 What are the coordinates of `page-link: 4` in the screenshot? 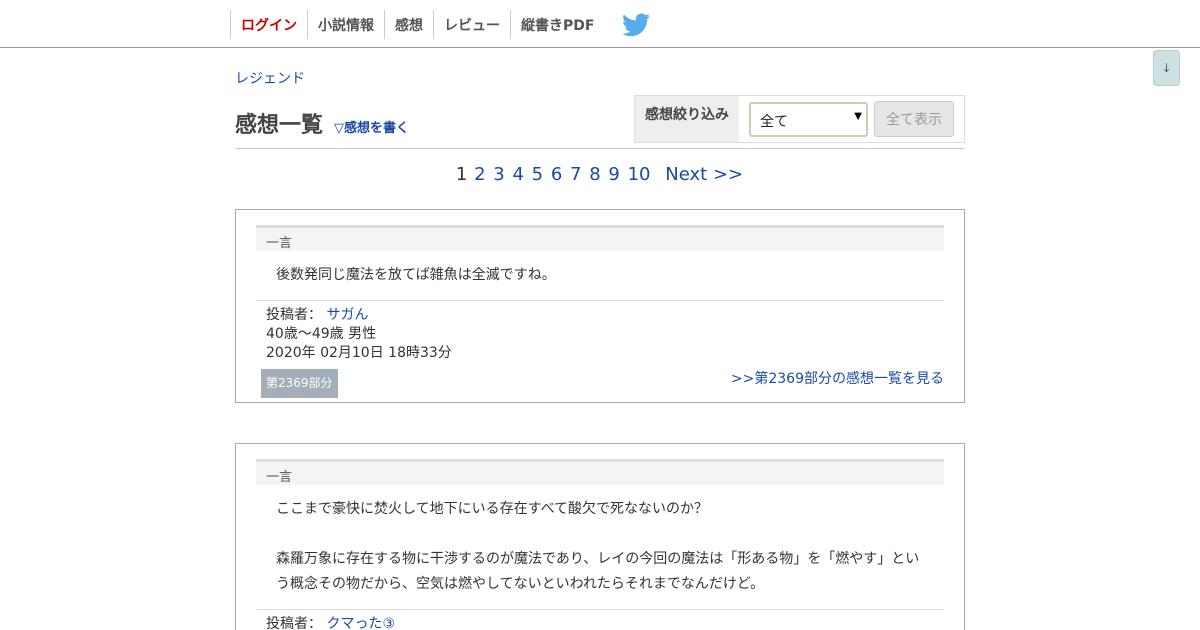 It's located at (517, 174).